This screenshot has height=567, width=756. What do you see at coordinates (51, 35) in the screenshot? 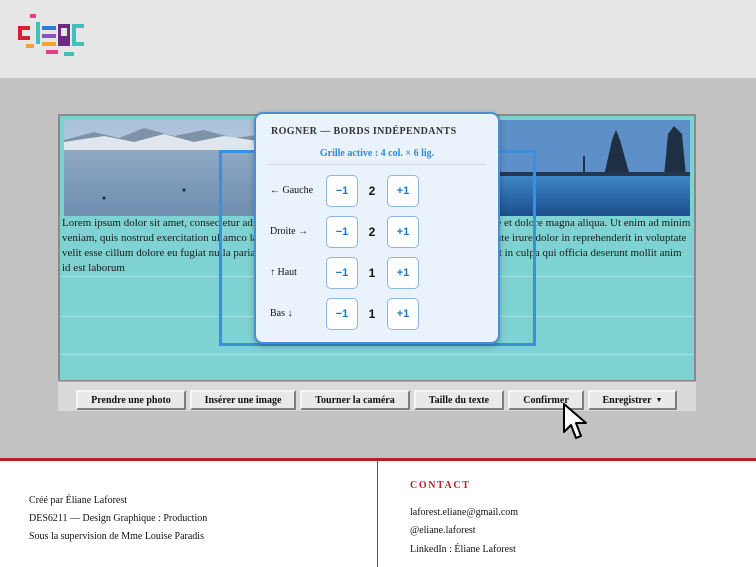
I see `logo` at bounding box center [51, 35].